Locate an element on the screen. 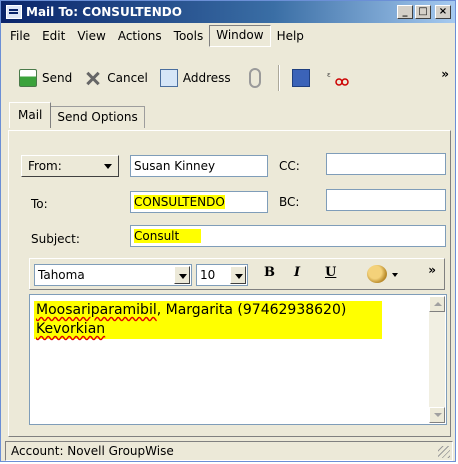 This screenshot has height=464, width=458. from-field: Susan Kinney is located at coordinates (199, 166).